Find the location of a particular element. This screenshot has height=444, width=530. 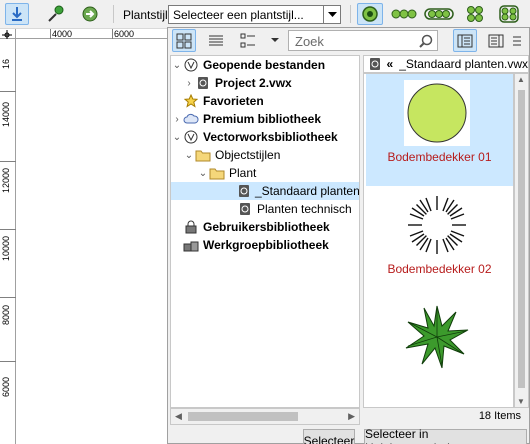

search-icon is located at coordinates (426, 42).